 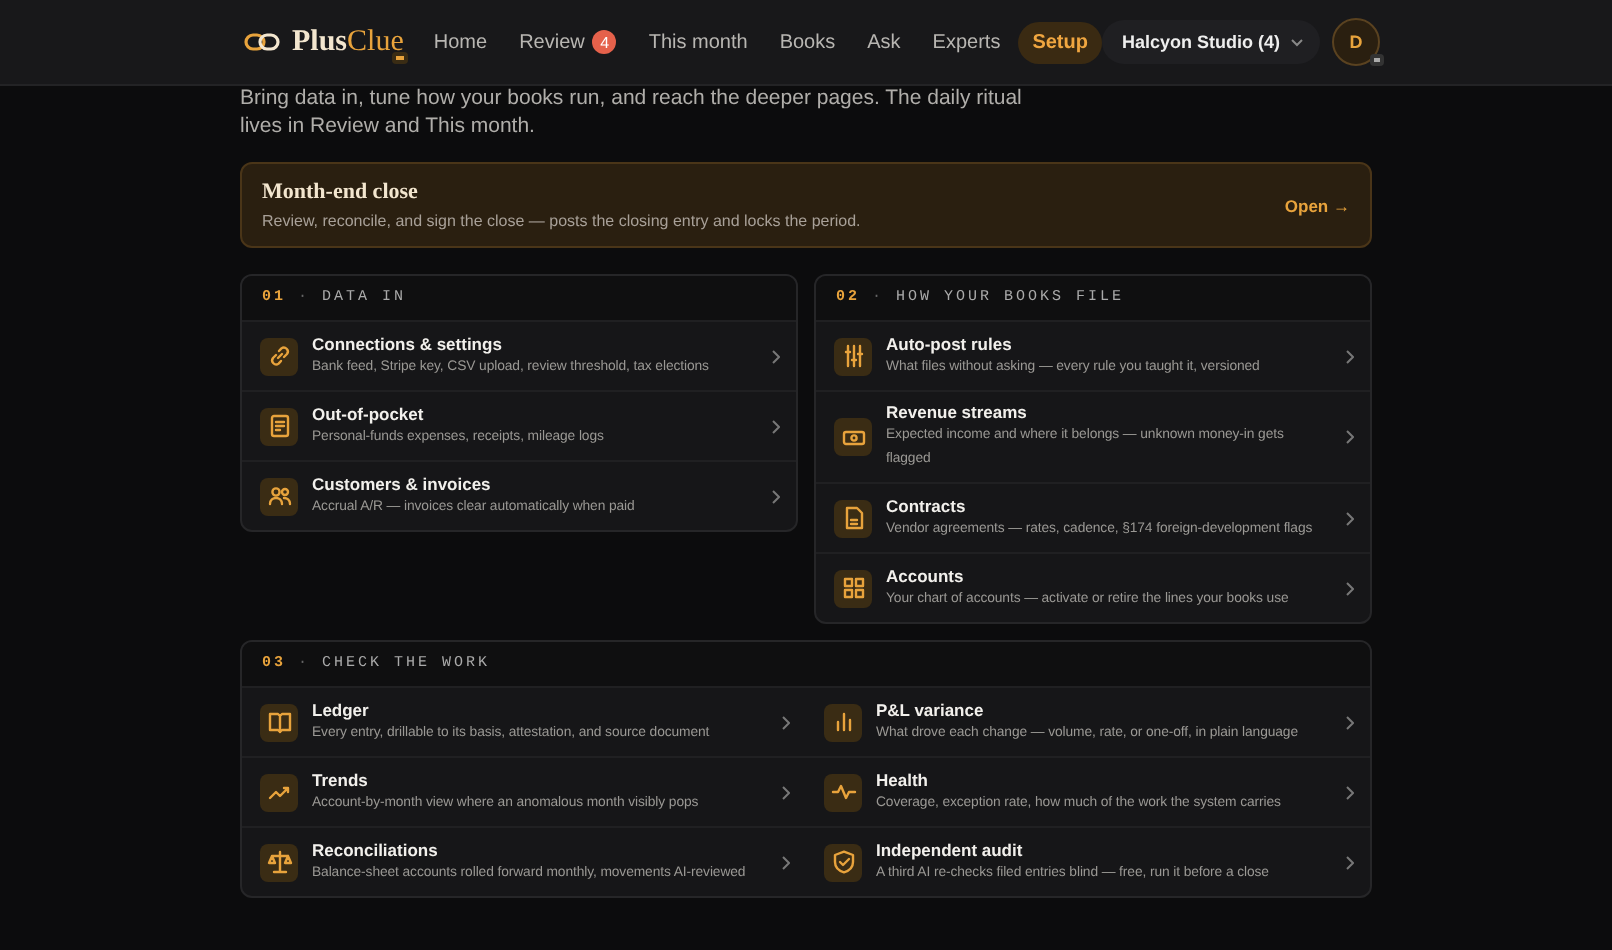 What do you see at coordinates (369, 413) in the screenshot?
I see `item-title: Out-of-pocket` at bounding box center [369, 413].